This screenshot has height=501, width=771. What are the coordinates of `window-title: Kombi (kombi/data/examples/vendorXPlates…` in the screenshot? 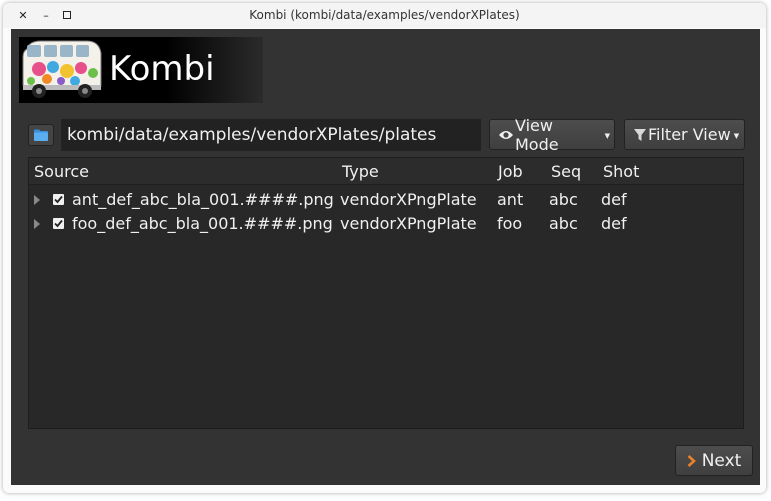 It's located at (384, 15).